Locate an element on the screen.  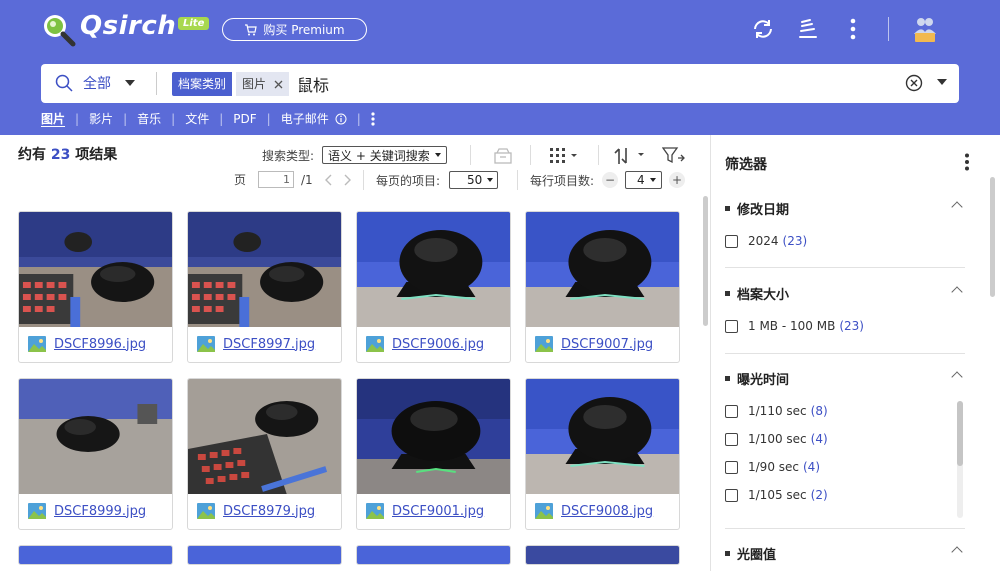
result-card: DSCF8996.jpg is located at coordinates (95, 287).